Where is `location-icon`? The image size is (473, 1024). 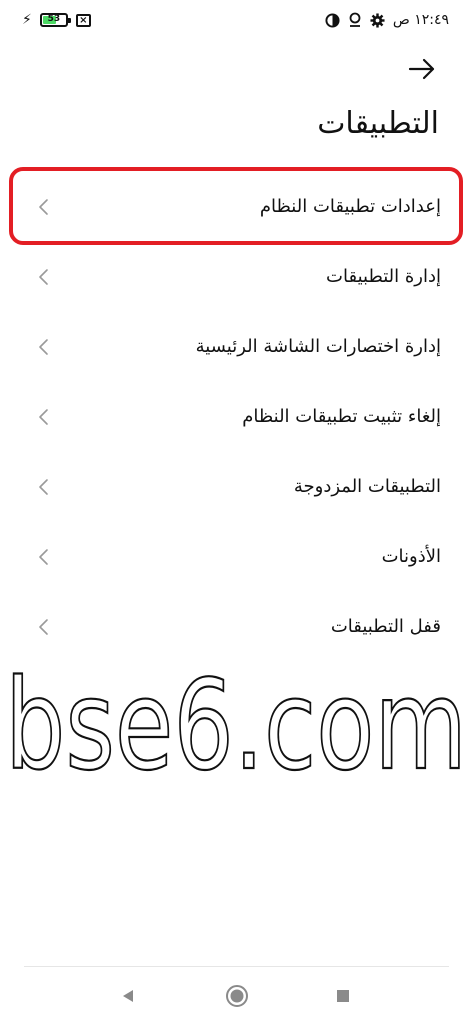
location-icon is located at coordinates (355, 19).